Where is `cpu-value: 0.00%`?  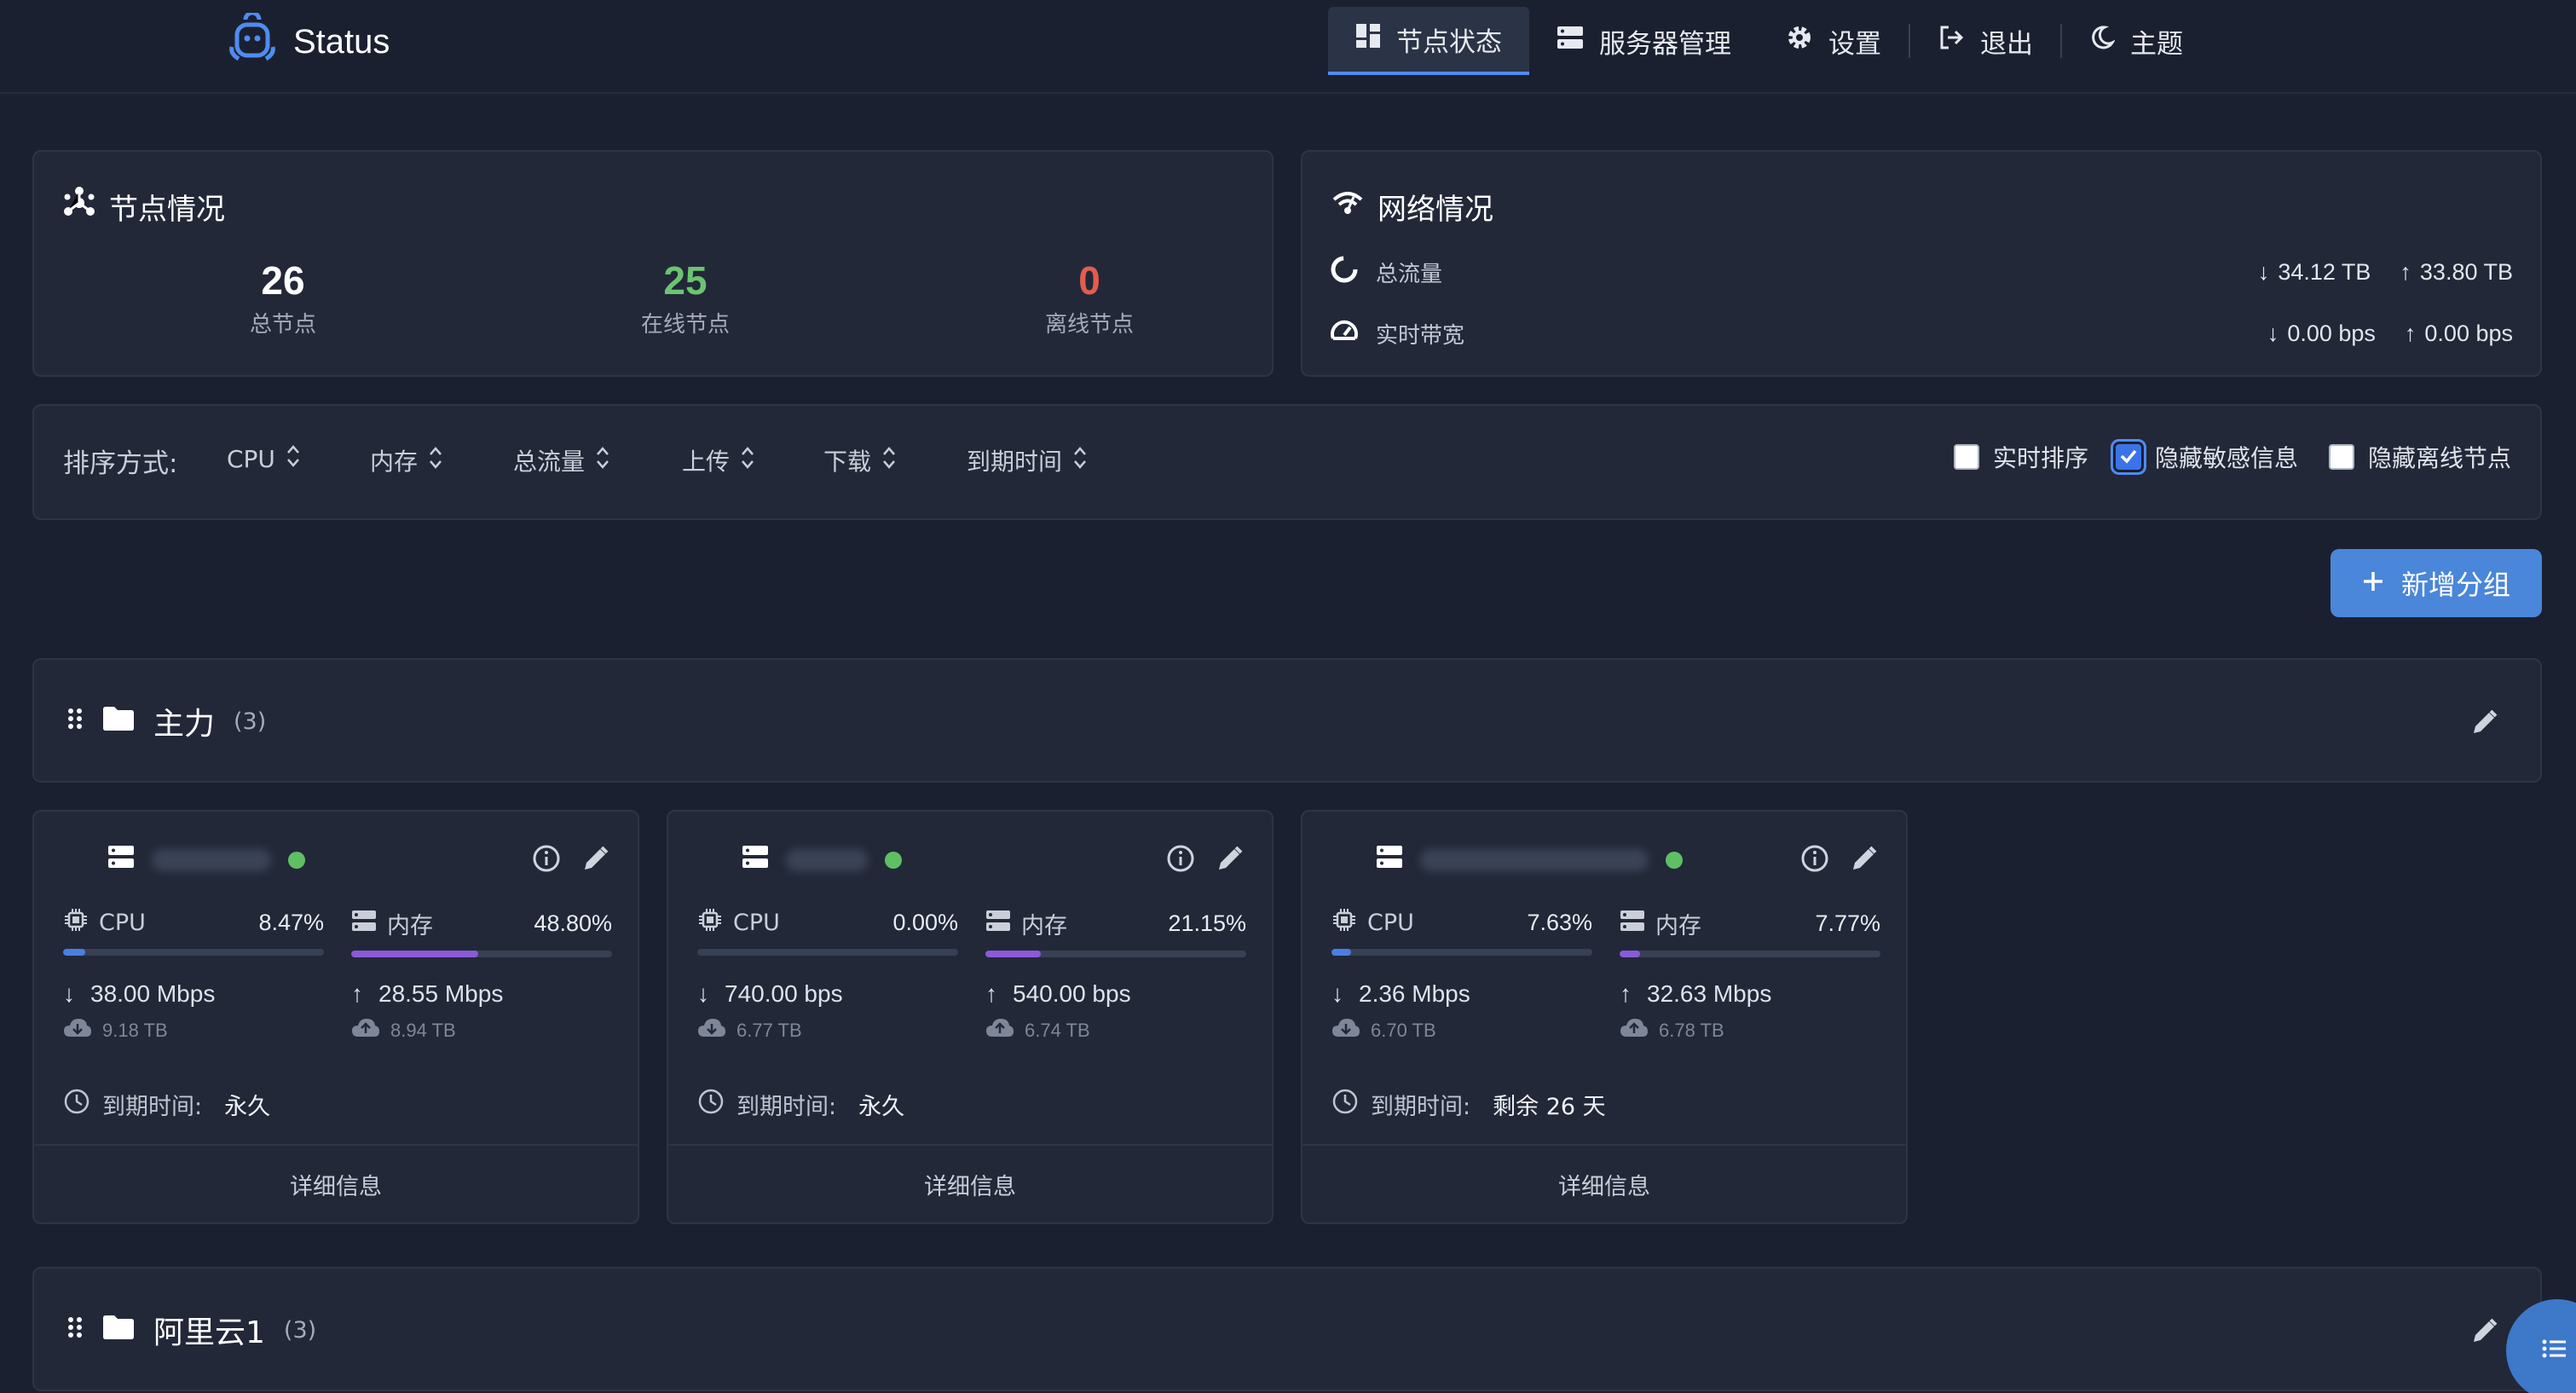
cpu-value: 0.00% is located at coordinates (925, 923).